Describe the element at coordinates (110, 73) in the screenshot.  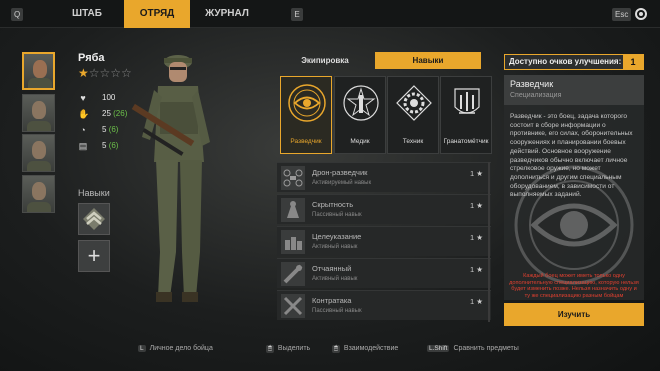
I see `star-empty-icon: ☆☆☆☆` at that location.